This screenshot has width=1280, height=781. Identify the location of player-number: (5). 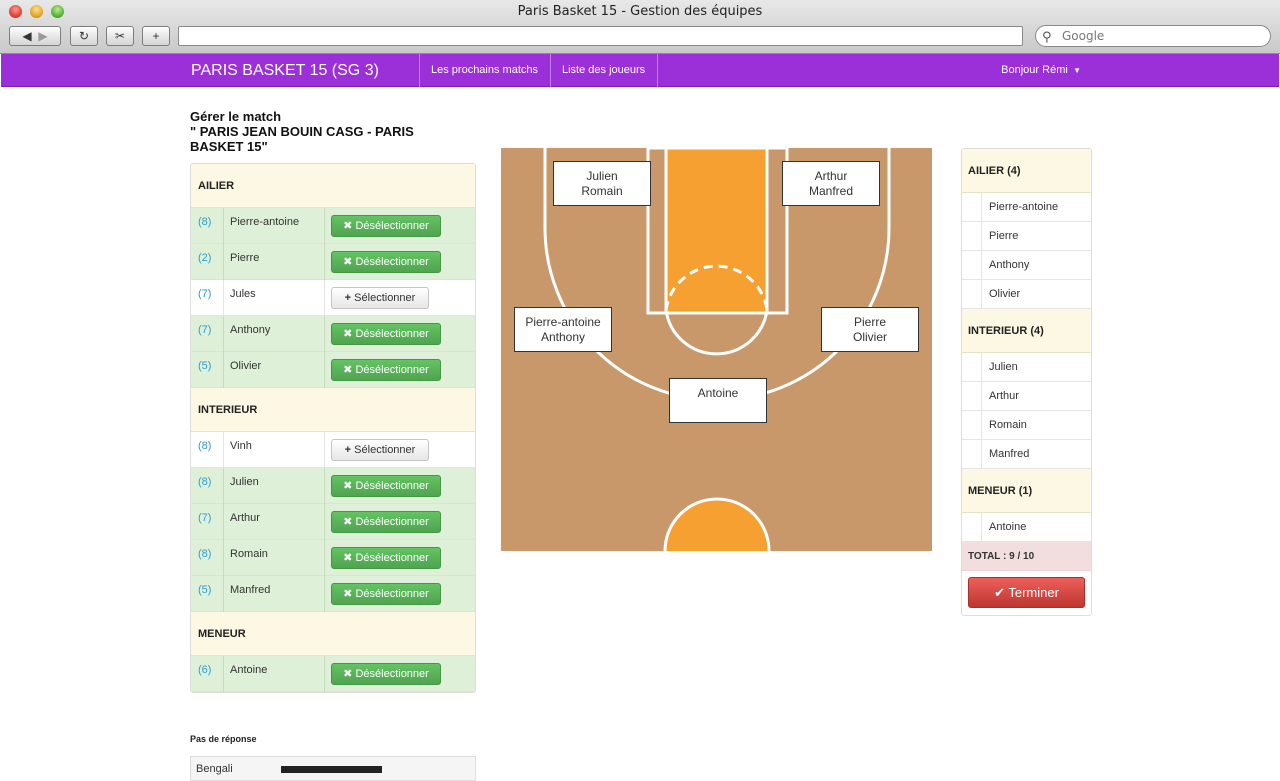
(205, 590).